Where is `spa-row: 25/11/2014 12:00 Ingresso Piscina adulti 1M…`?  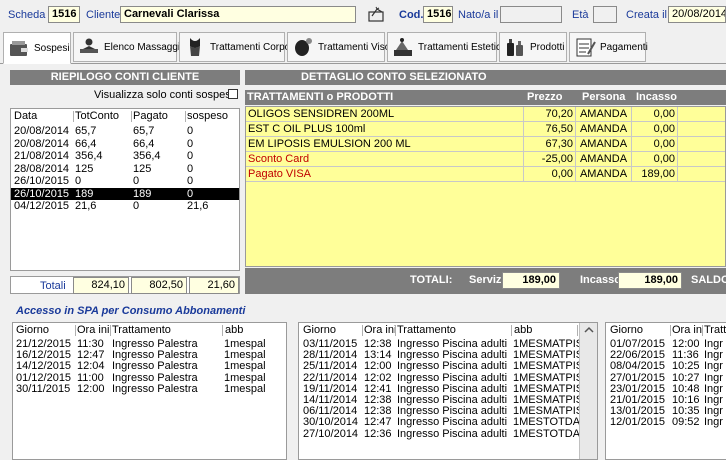 spa-row: 25/11/2014 12:00 Ingresso Piscina adulti 1M… is located at coordinates (448, 366).